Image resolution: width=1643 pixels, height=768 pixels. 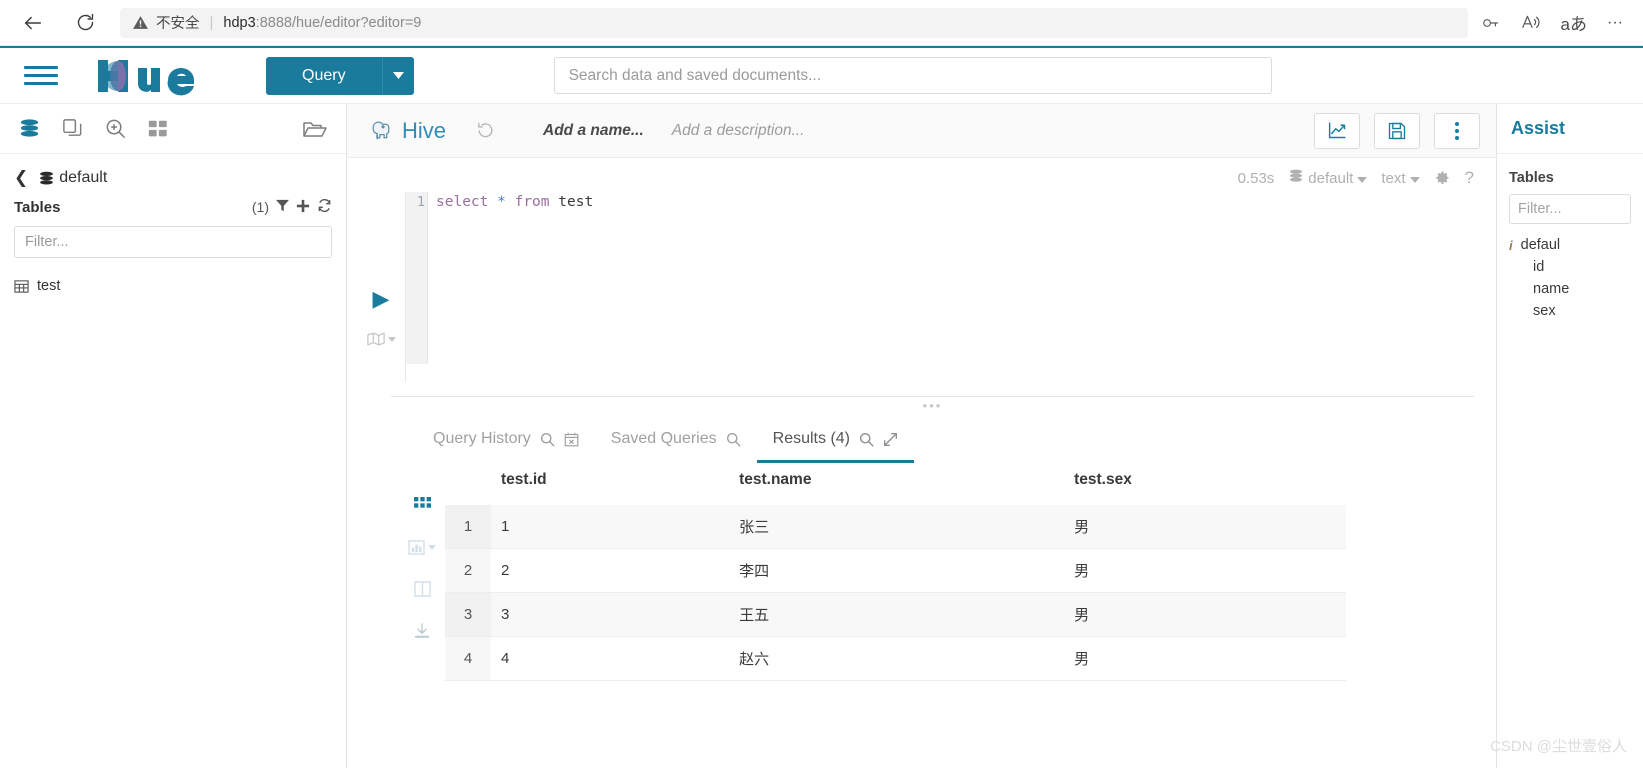 What do you see at coordinates (381, 299) in the screenshot?
I see `play-triangle-icon: ▶` at bounding box center [381, 299].